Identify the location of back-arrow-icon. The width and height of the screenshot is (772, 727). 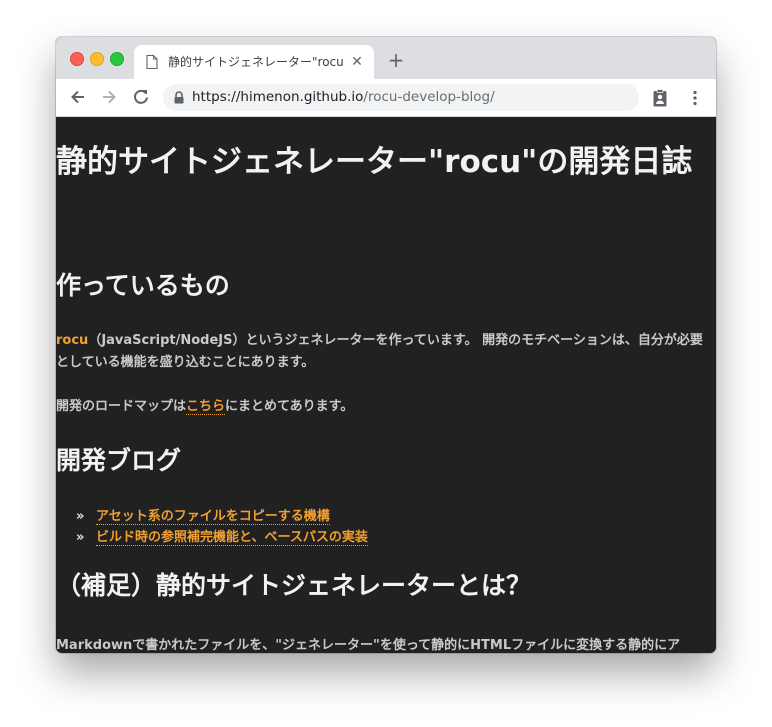
(78, 97).